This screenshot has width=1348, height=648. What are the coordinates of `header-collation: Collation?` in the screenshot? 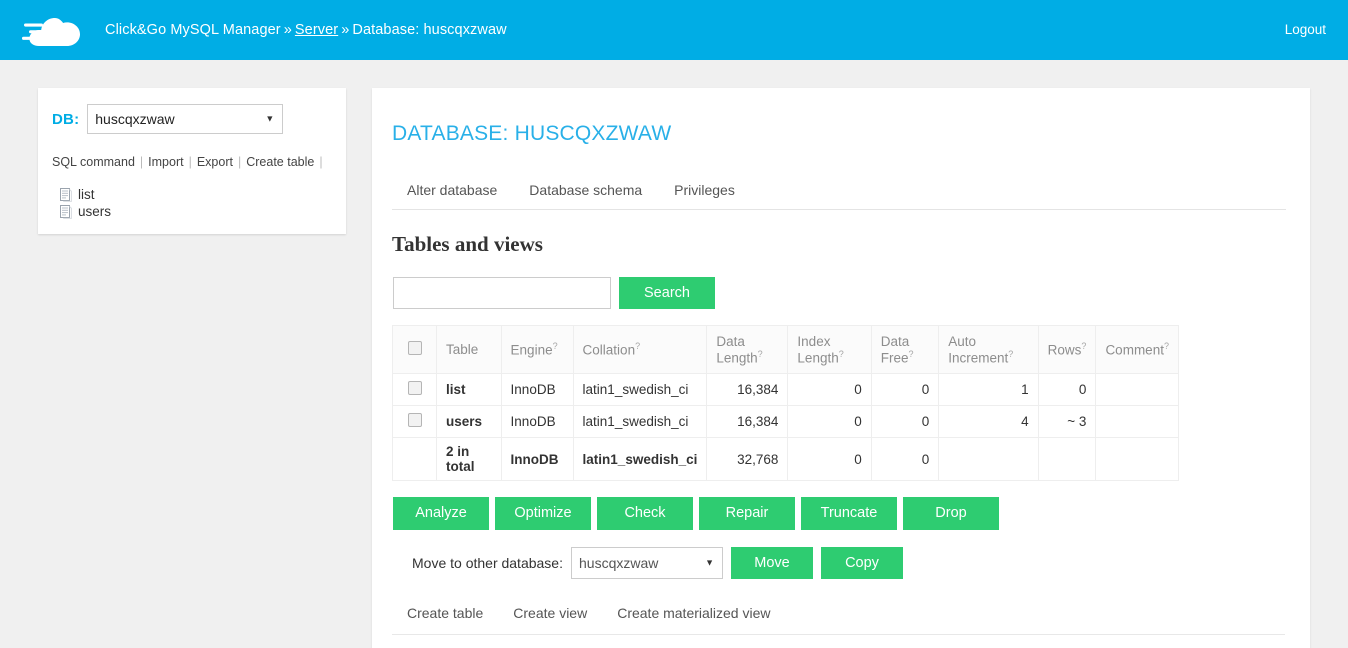 It's located at (640, 349).